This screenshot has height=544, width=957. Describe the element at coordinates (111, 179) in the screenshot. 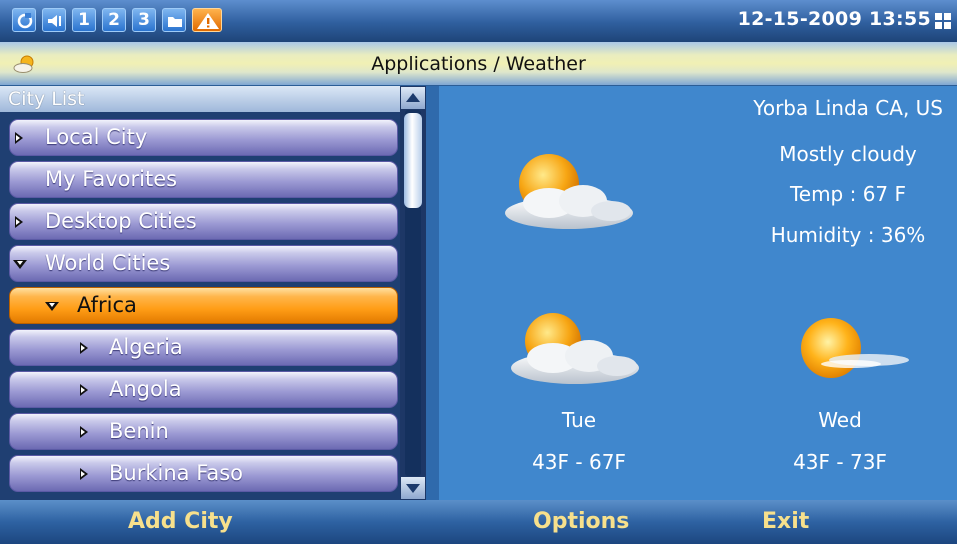

I see `list-item-label: My Favorites` at that location.